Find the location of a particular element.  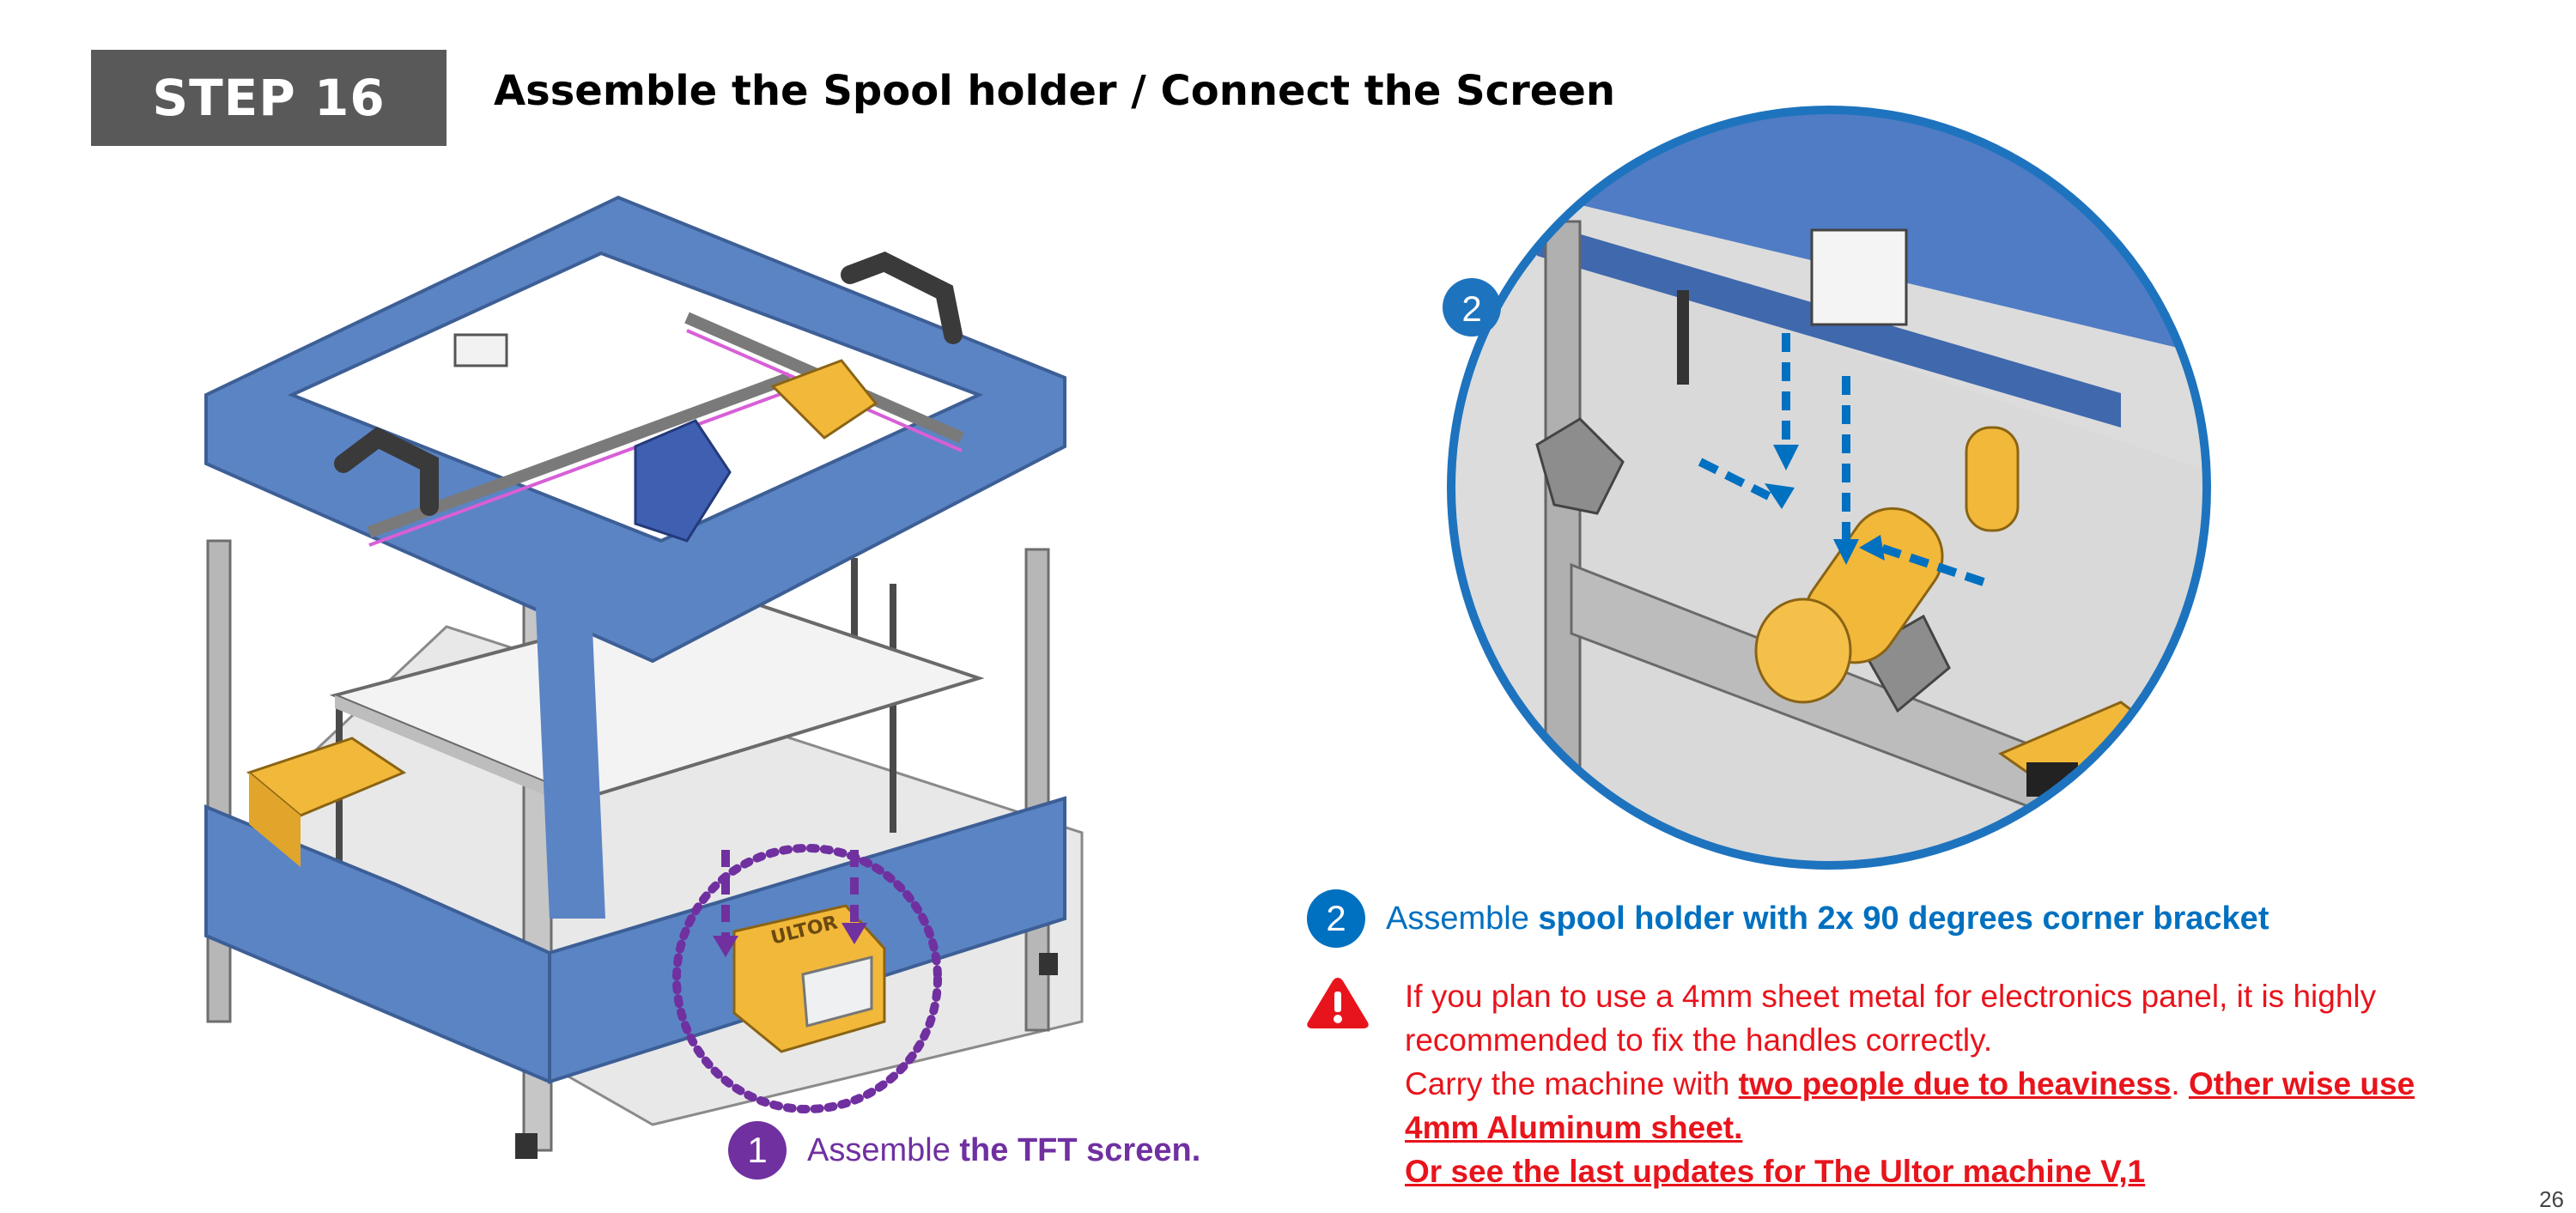

callout-number-badge: 2 is located at coordinates (1336, 918).